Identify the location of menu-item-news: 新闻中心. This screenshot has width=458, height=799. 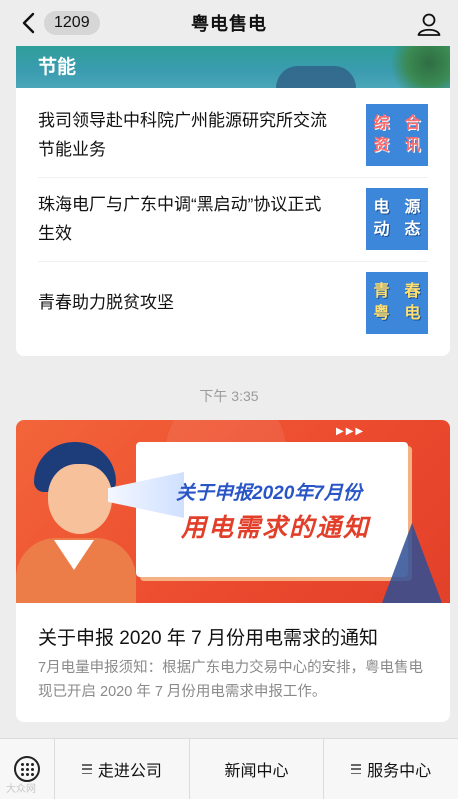
(257, 769).